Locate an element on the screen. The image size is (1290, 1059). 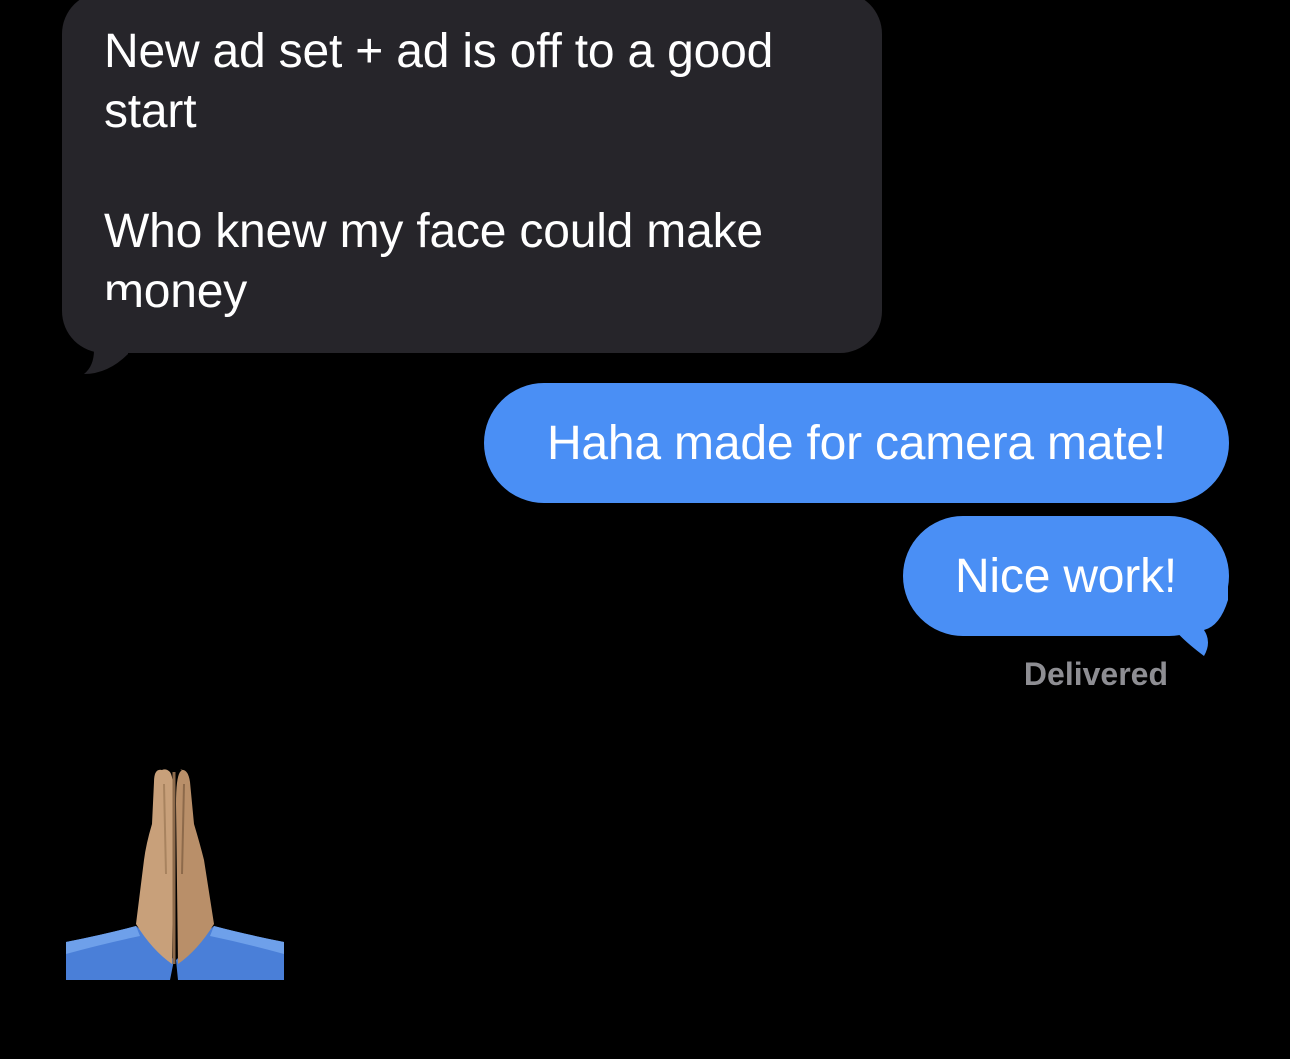
outgoing-bubble-tail is located at coordinates (1200, 621).